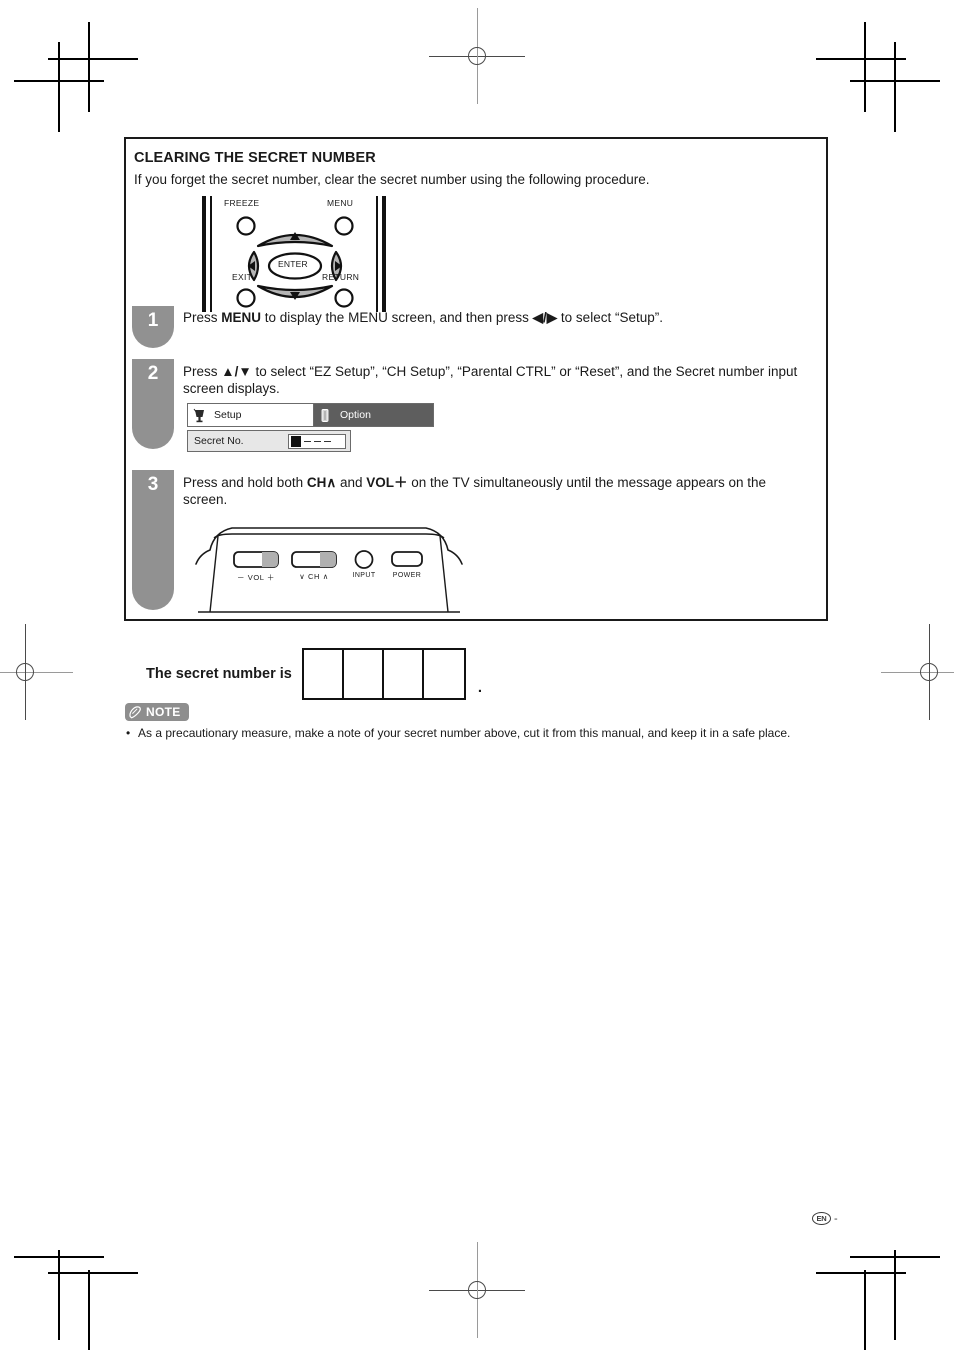 This screenshot has height=1350, width=954. I want to click on secret-number-boxes, so click(383, 674).